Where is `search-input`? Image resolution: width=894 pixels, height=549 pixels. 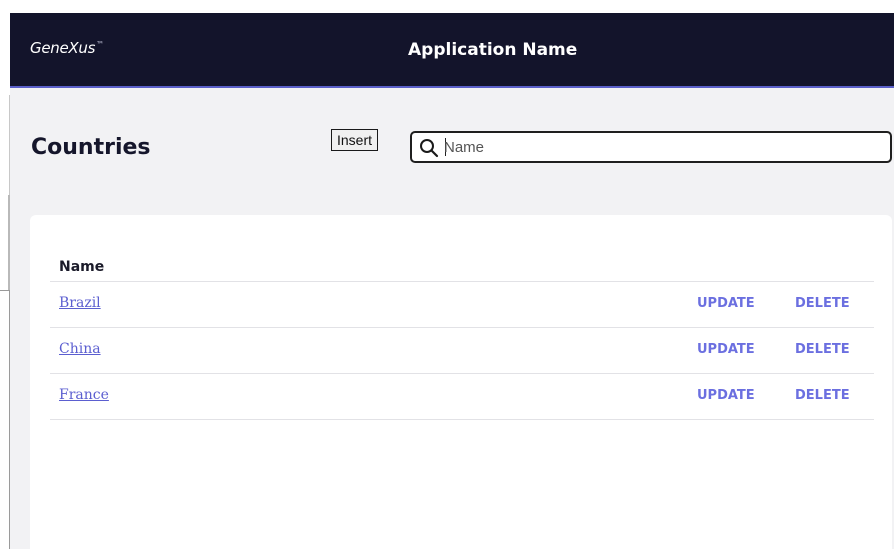
search-input is located at coordinates (664, 147).